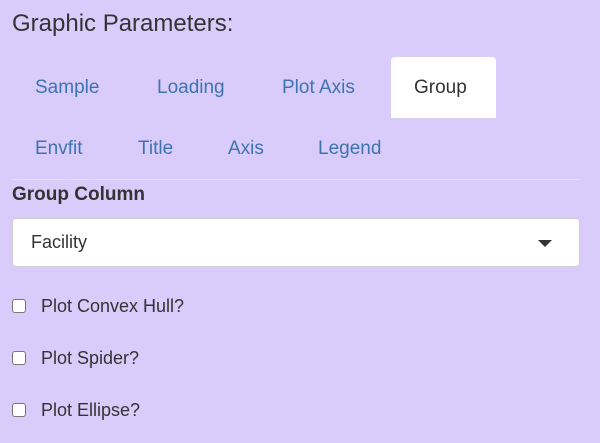 The height and width of the screenshot is (443, 600). I want to click on ellipse-option: Plot Ellipse?, so click(76, 410).